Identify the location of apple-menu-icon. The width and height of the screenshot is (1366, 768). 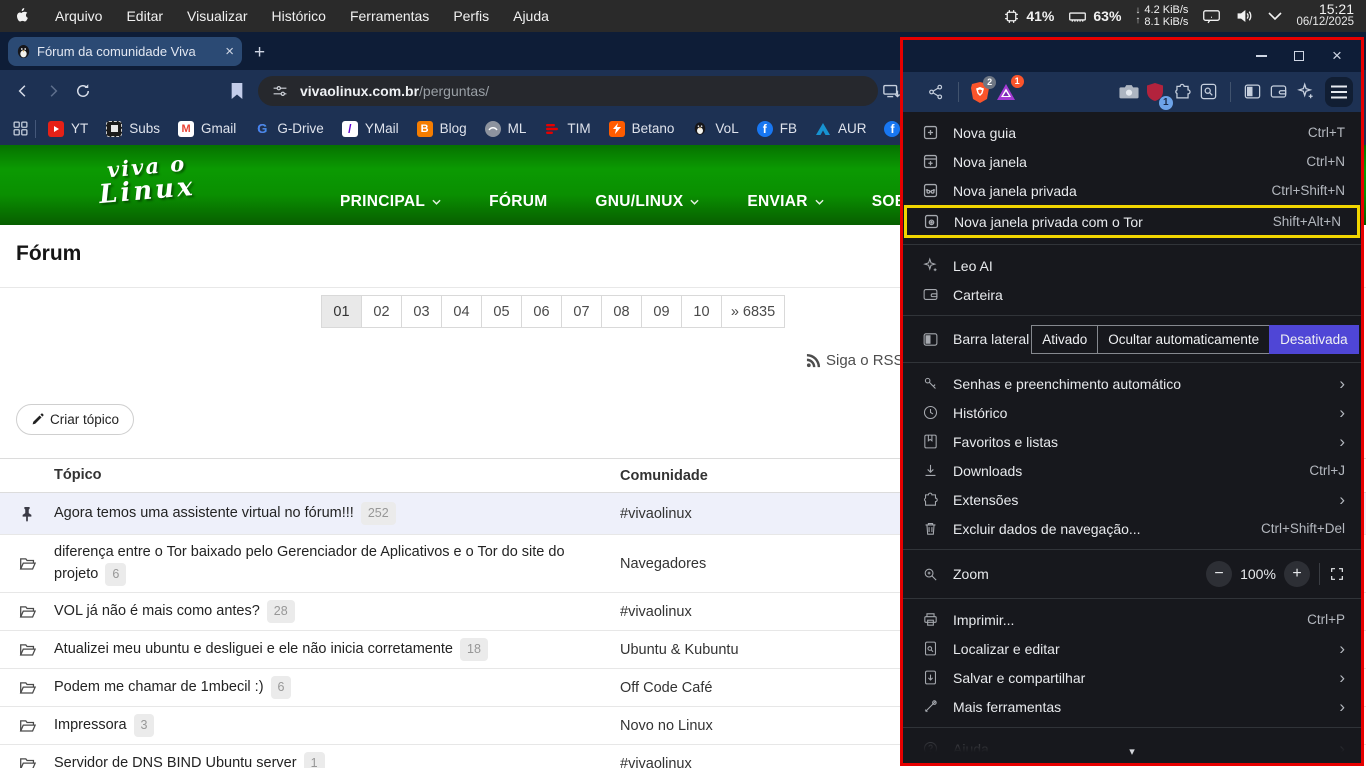
(21, 16).